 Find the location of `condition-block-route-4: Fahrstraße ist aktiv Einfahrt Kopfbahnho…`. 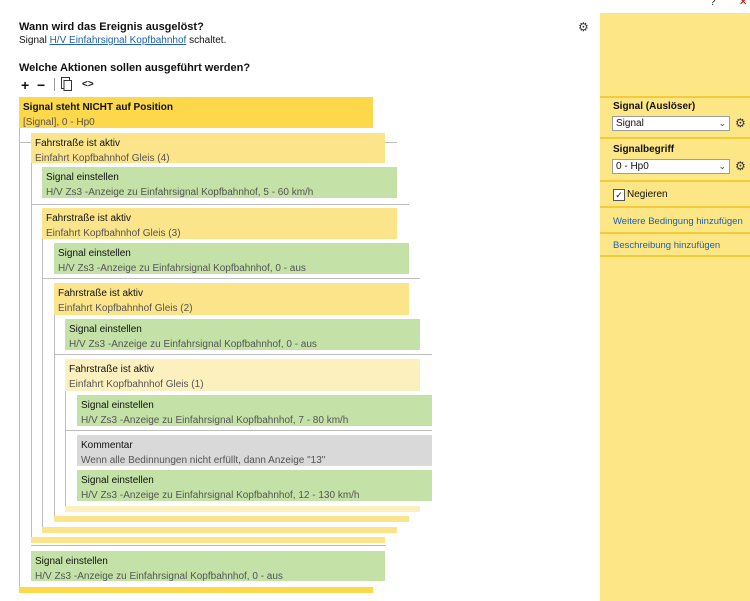

condition-block-route-4: Fahrstraße ist aktiv Einfahrt Kopfbahnho… is located at coordinates (208, 148).